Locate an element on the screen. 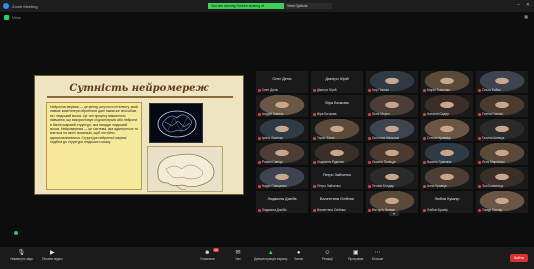 The height and width of the screenshot is (269, 534). participant-name-label: Олена Гнатюк is located at coordinates (490, 114).